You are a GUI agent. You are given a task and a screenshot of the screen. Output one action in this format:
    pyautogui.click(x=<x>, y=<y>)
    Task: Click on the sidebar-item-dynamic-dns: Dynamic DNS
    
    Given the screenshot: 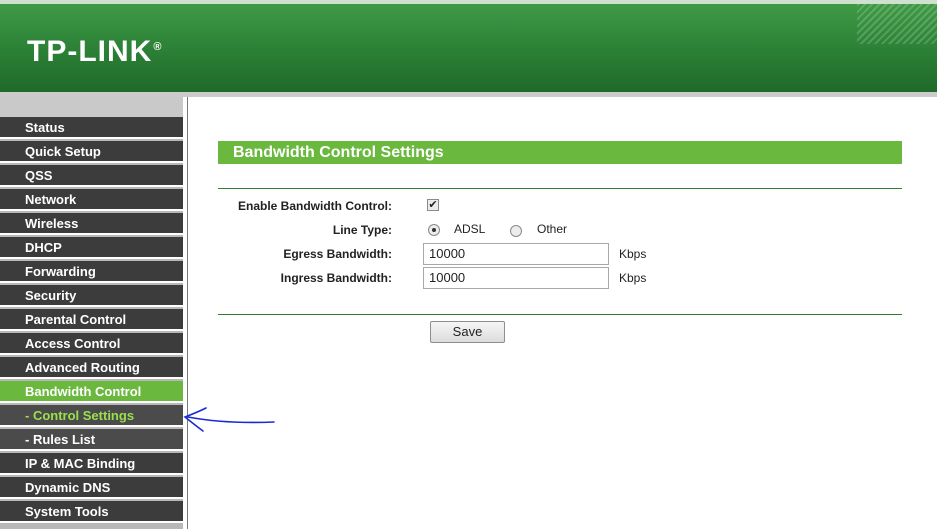 What is the action you would take?
    pyautogui.click(x=91, y=488)
    